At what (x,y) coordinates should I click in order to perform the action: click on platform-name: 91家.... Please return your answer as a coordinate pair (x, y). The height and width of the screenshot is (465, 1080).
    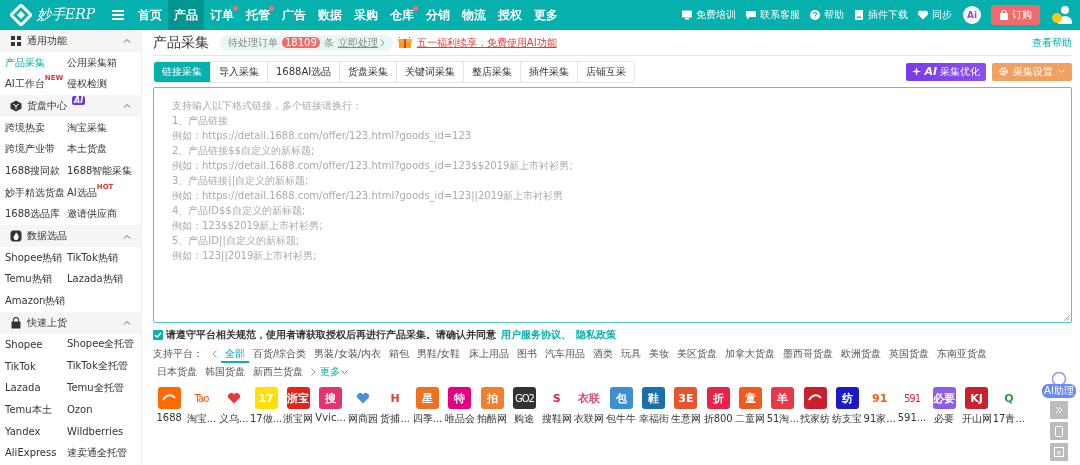
    Looking at the image, I should click on (879, 419).